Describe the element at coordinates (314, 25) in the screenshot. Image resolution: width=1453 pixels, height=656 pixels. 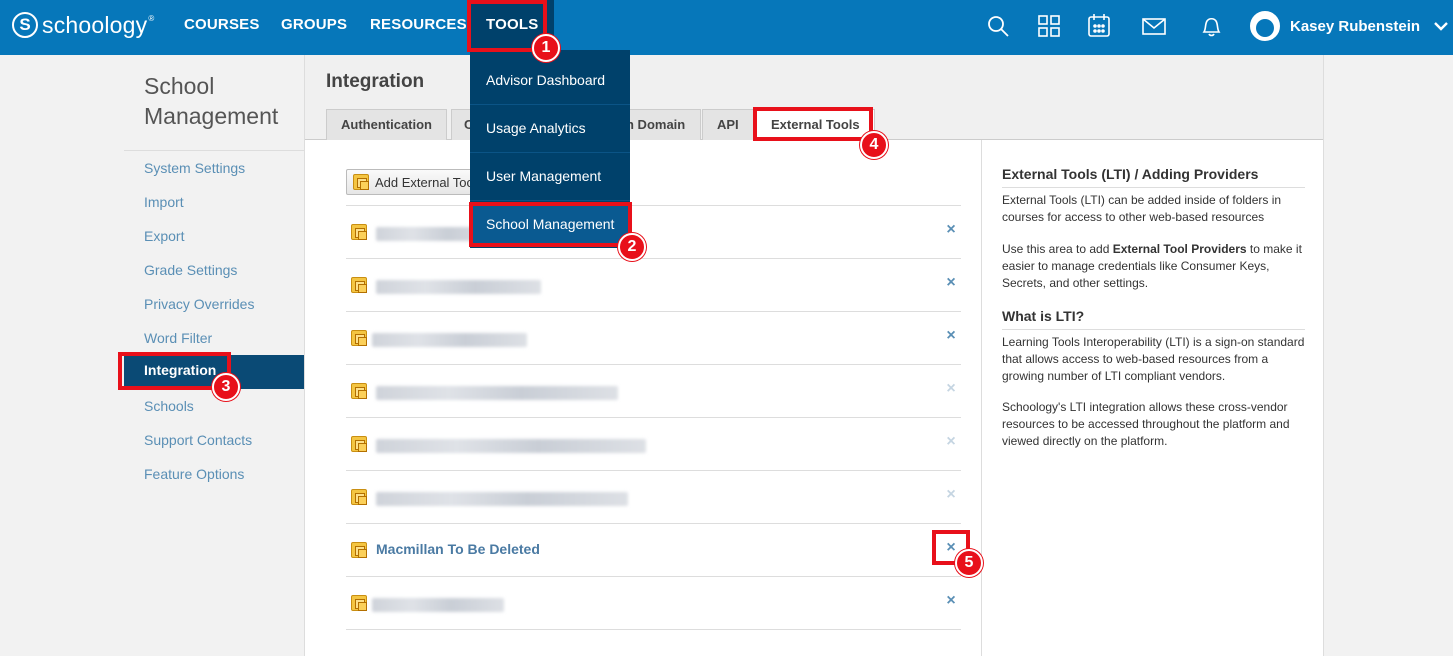
I see `nav-groups: GROUPS` at that location.